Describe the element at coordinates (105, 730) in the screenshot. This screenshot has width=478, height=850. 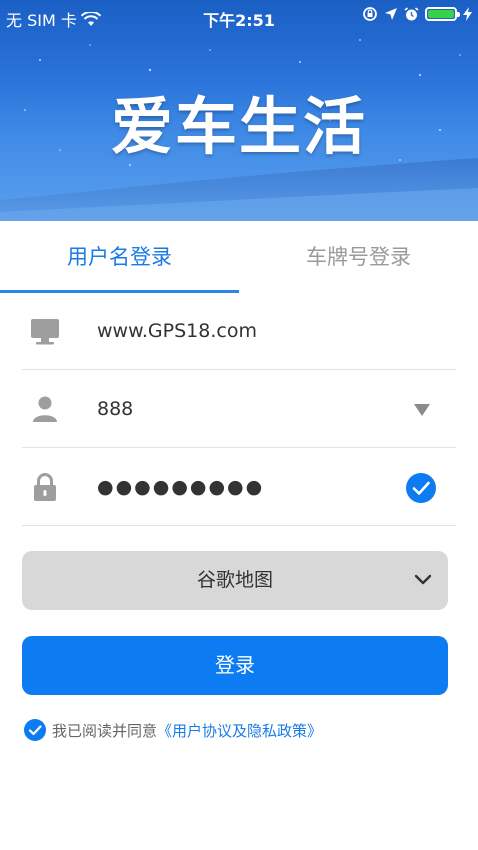
I see `agreement-text: 我已阅读并同意` at that location.